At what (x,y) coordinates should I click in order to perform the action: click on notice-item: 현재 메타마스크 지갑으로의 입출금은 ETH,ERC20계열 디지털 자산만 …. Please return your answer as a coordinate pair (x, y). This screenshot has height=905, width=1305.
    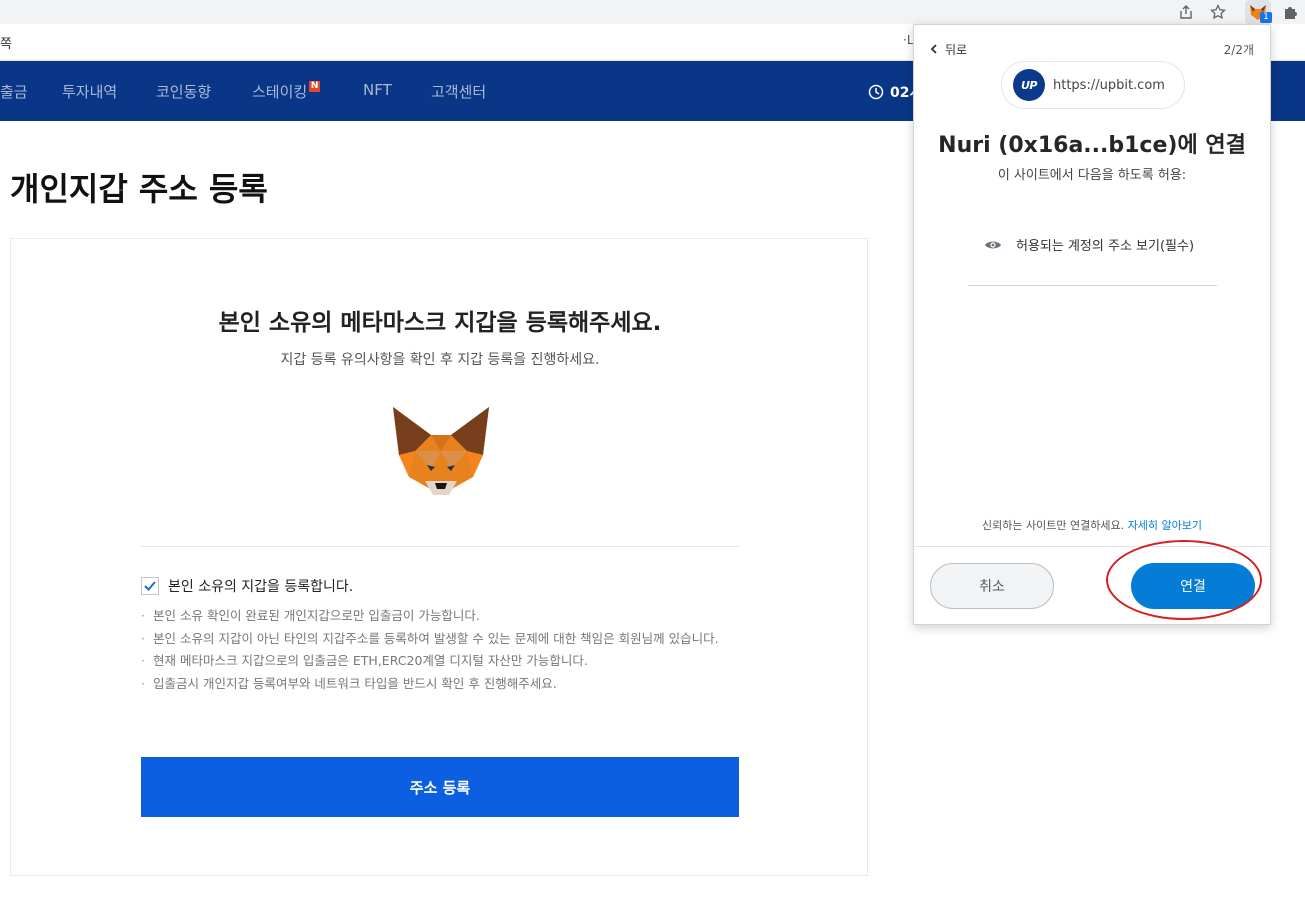
    Looking at the image, I should click on (441, 661).